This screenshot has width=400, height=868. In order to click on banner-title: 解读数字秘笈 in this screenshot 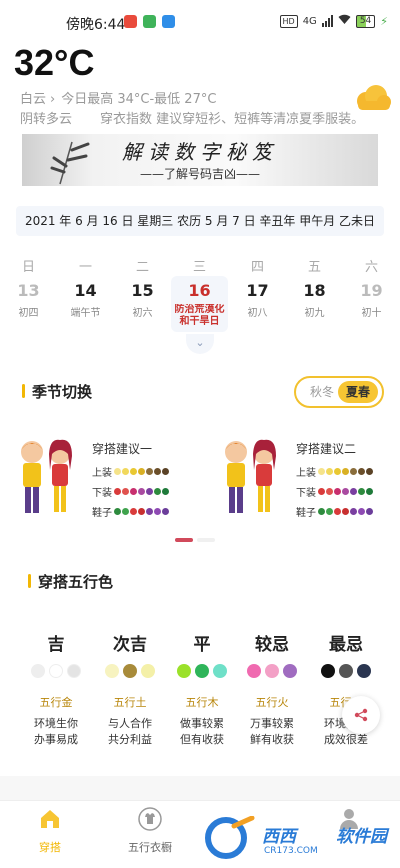, I will do `click(200, 152)`.